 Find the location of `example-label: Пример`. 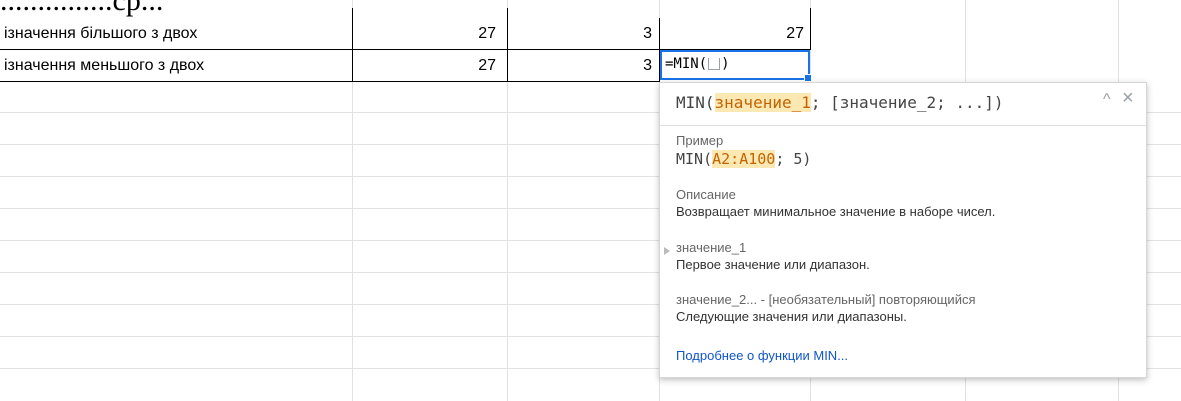

example-label: Пример is located at coordinates (700, 140).